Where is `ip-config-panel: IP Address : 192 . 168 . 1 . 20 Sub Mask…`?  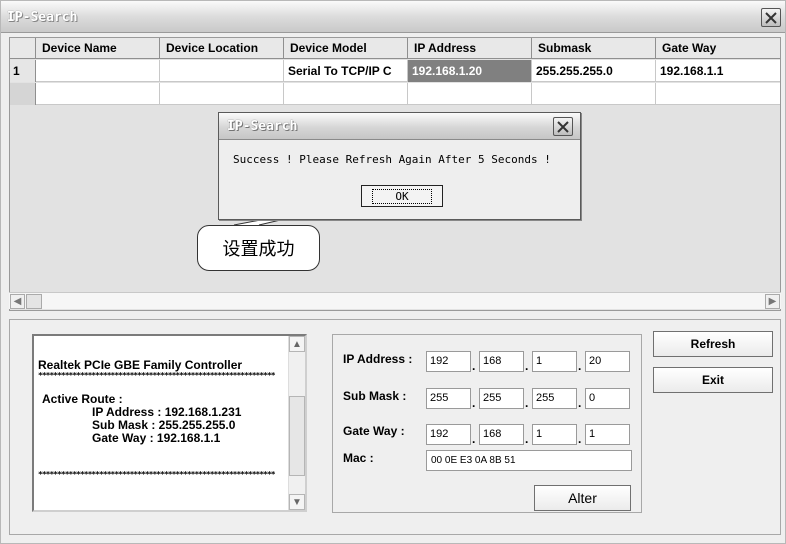
ip-config-panel: IP Address : 192 . 168 . 1 . 20 Sub Mask… is located at coordinates (487, 423).